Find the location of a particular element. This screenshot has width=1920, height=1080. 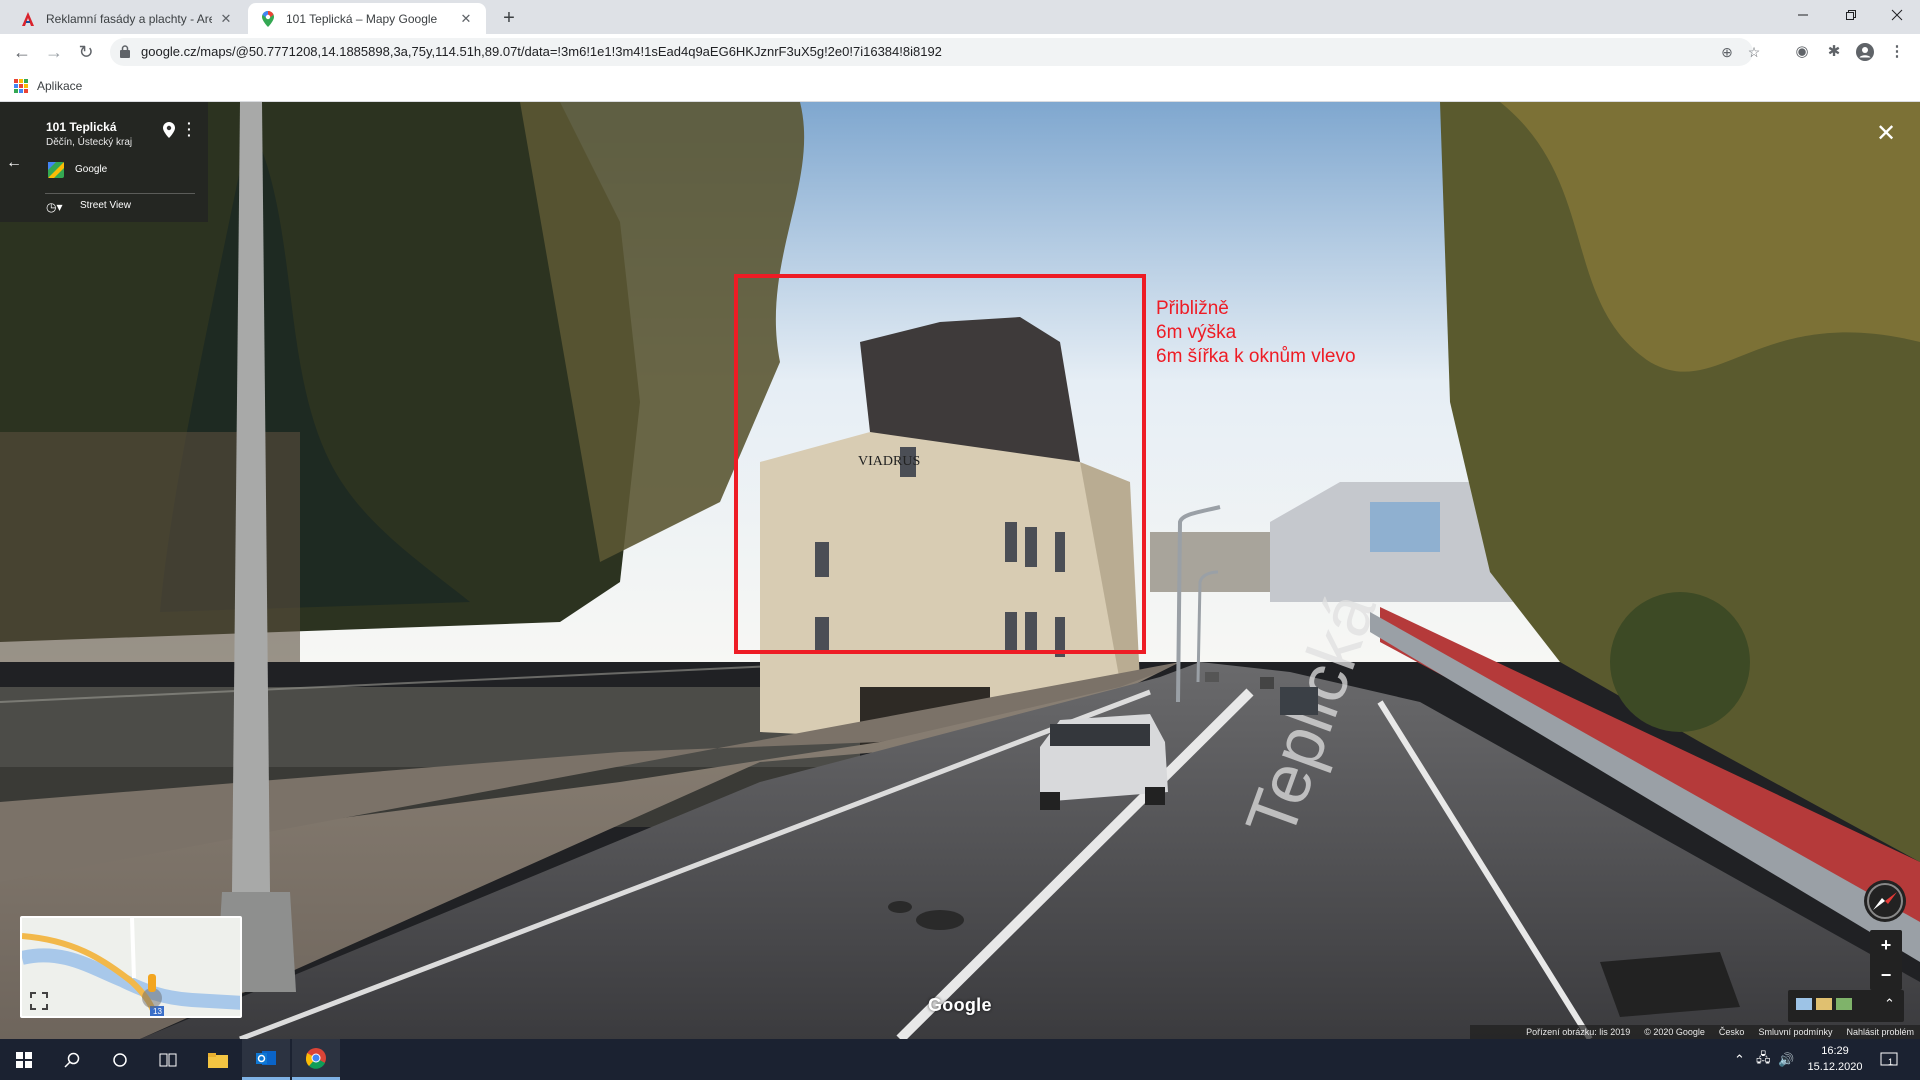

tab-areko: Reklamní fasády a plachty - Areko ✕ is located at coordinates (127, 18).